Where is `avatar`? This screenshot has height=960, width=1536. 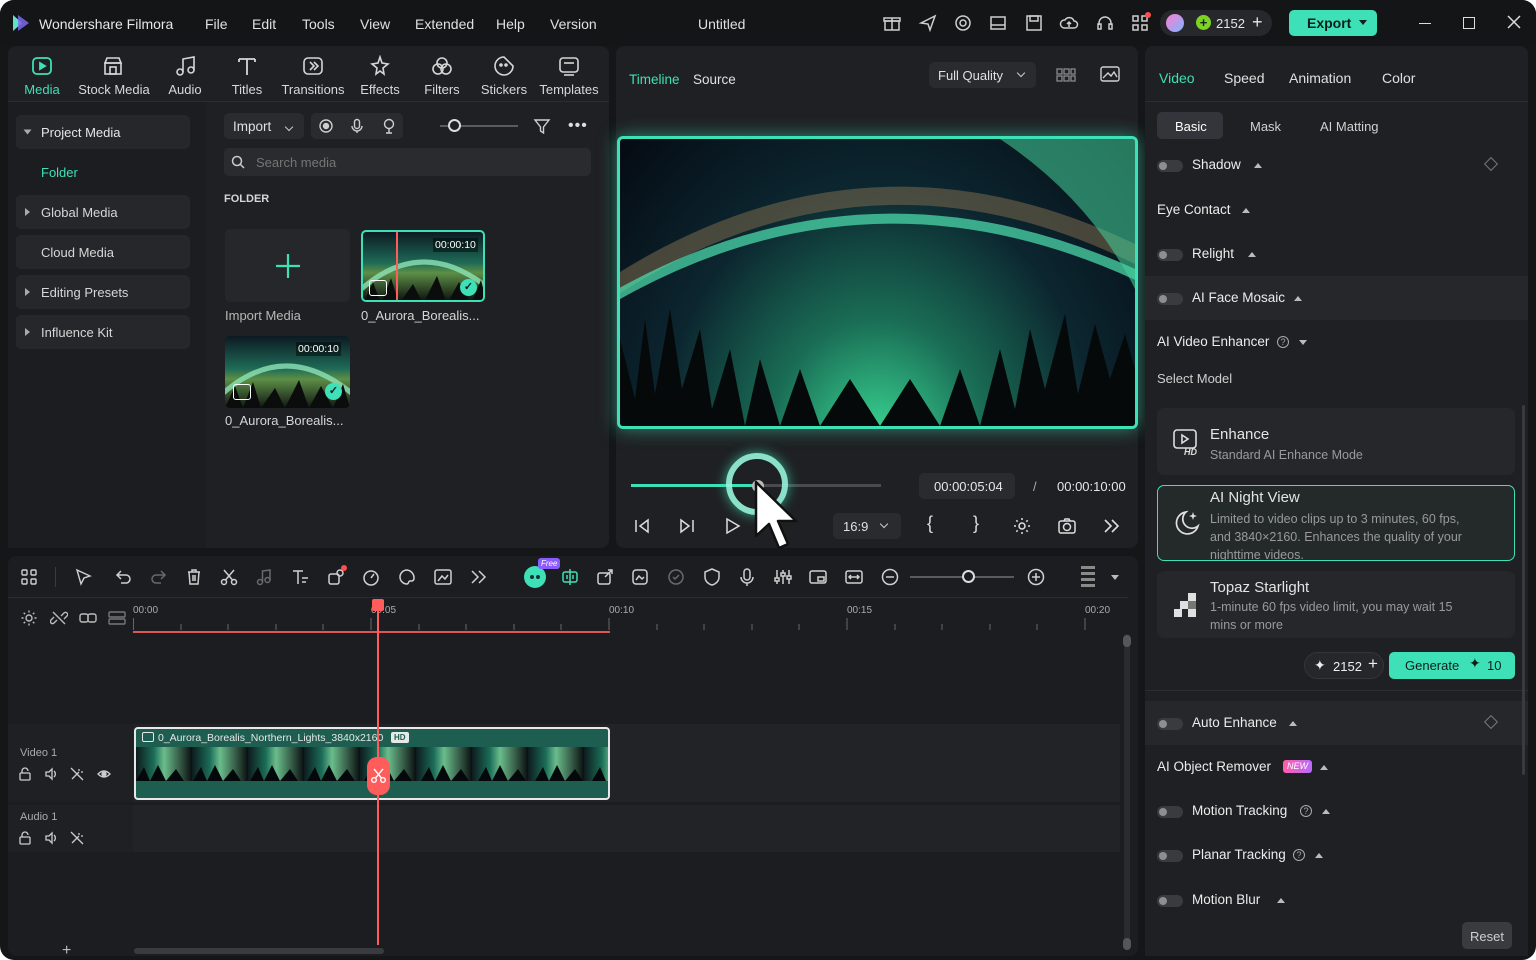 avatar is located at coordinates (1175, 23).